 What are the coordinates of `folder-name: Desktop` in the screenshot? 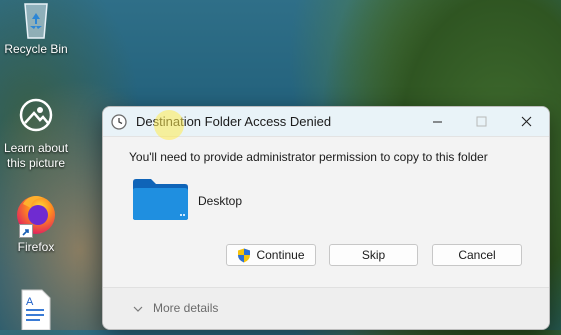 It's located at (220, 201).